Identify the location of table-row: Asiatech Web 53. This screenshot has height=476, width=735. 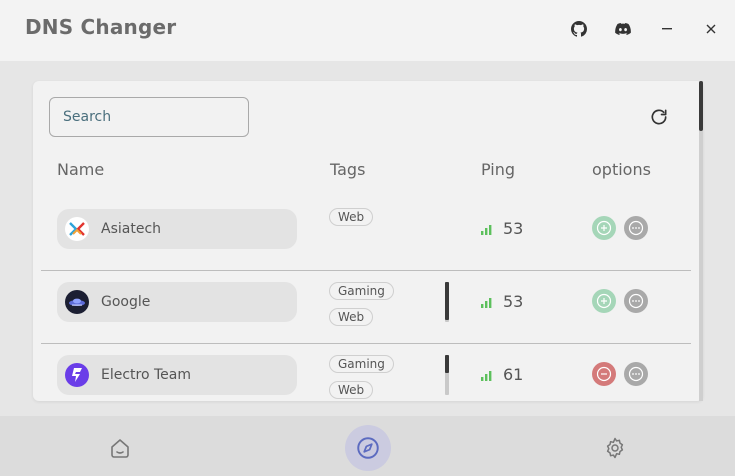
(366, 234).